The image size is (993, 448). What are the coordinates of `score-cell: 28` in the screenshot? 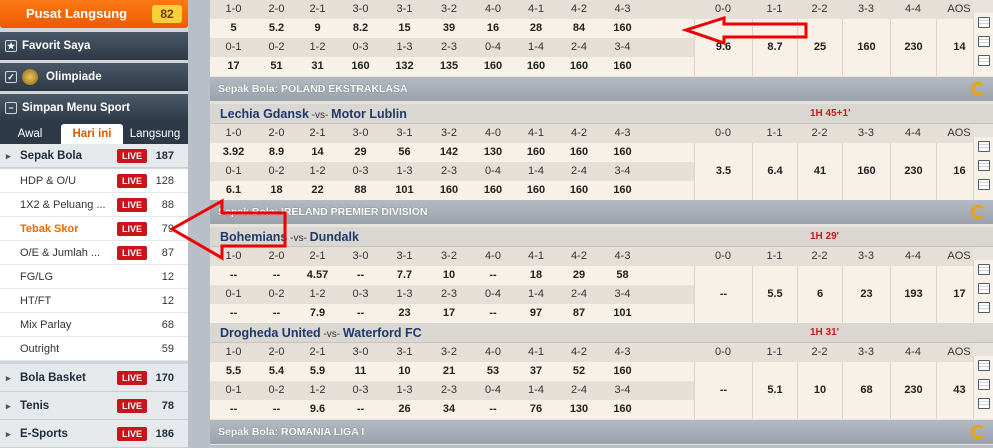 It's located at (536, 28).